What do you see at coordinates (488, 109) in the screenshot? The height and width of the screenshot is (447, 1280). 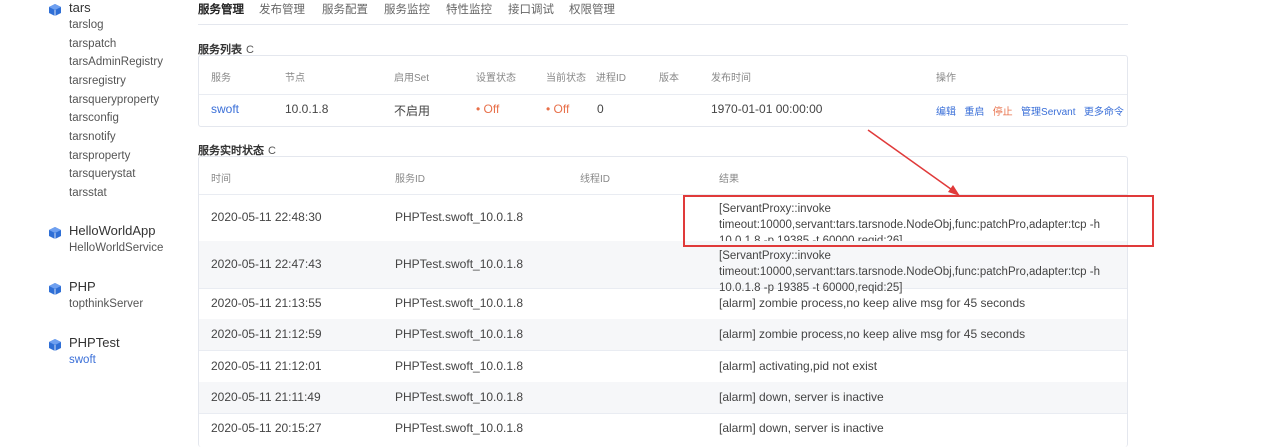 I see `setting-state-badge: • Off` at bounding box center [488, 109].